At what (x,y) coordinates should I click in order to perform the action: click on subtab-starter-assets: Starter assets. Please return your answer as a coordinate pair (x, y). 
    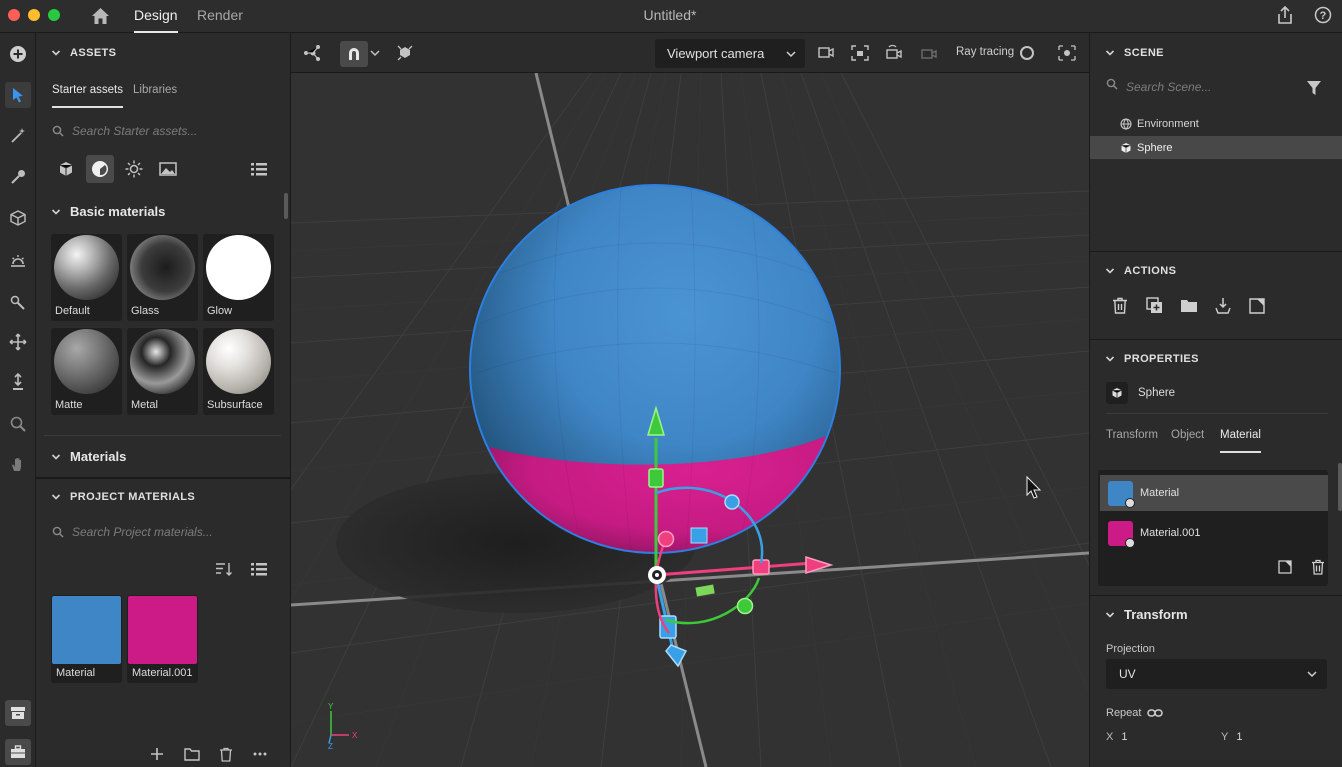
    Looking at the image, I should click on (87, 96).